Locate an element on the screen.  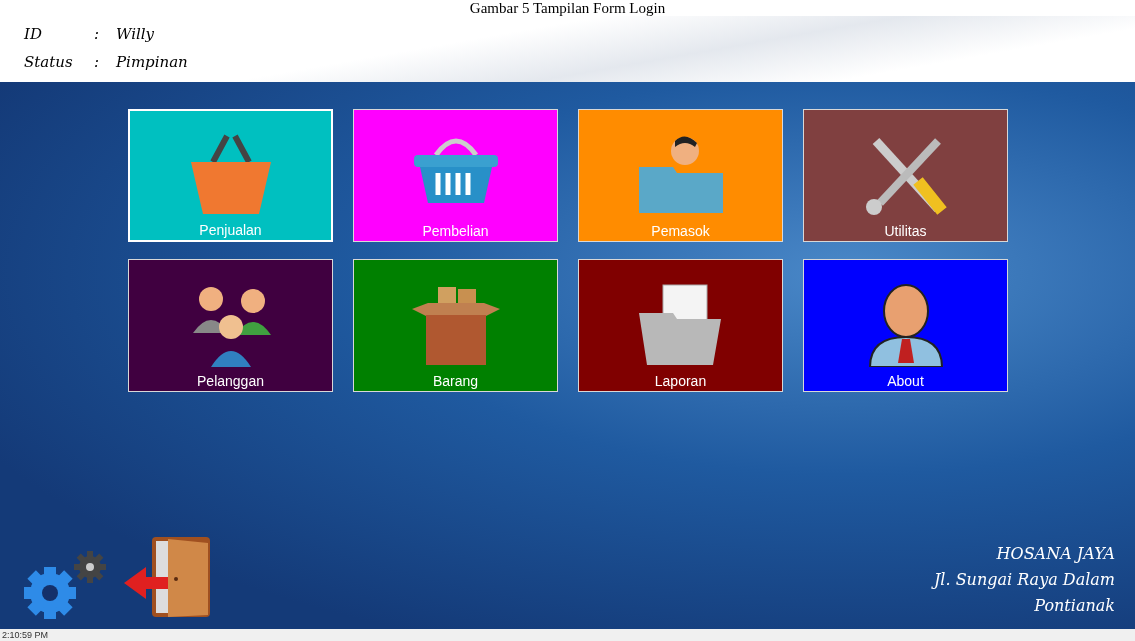
id-label: ID is located at coordinates (33, 34).